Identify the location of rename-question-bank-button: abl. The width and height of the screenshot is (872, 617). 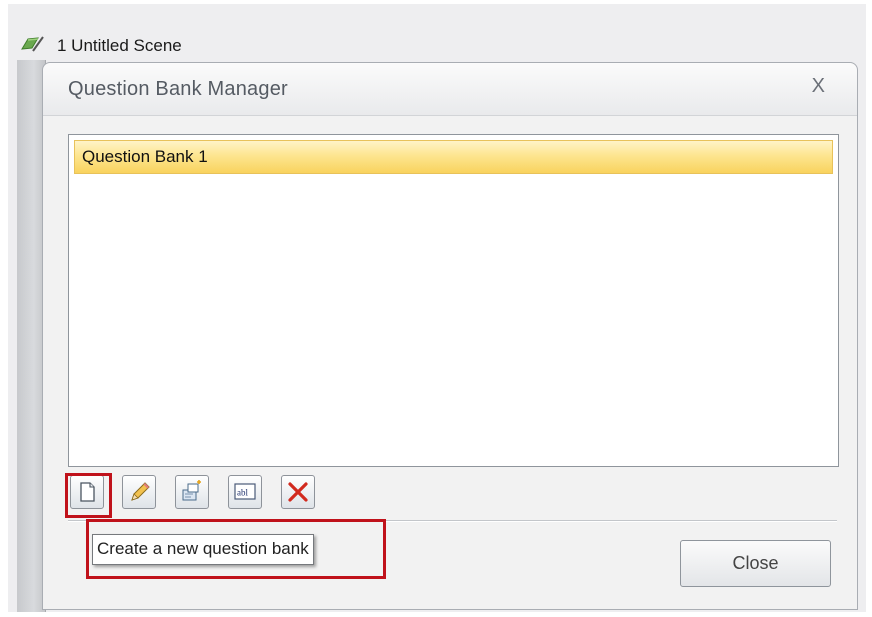
(245, 492).